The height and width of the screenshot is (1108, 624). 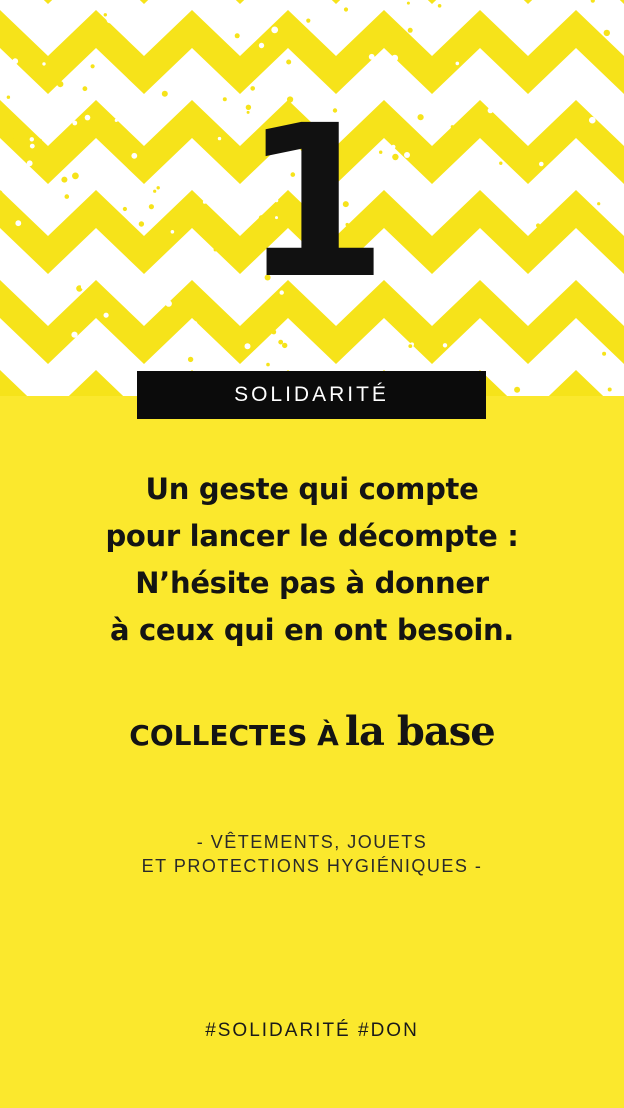 What do you see at coordinates (312, 866) in the screenshot?
I see `items-line: ET PROTECTIONS HYGIÉNIQUES -` at bounding box center [312, 866].